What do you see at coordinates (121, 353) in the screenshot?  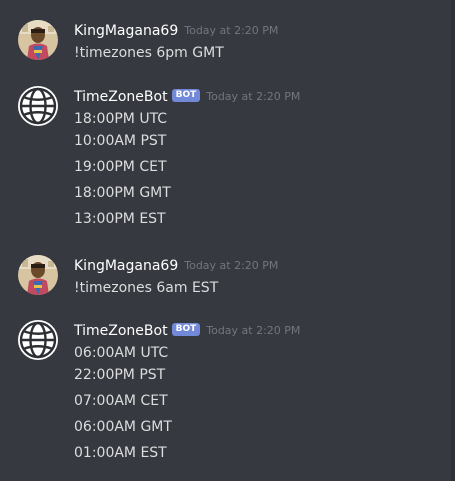 I see `message-line: 06:00AM UTC` at bounding box center [121, 353].